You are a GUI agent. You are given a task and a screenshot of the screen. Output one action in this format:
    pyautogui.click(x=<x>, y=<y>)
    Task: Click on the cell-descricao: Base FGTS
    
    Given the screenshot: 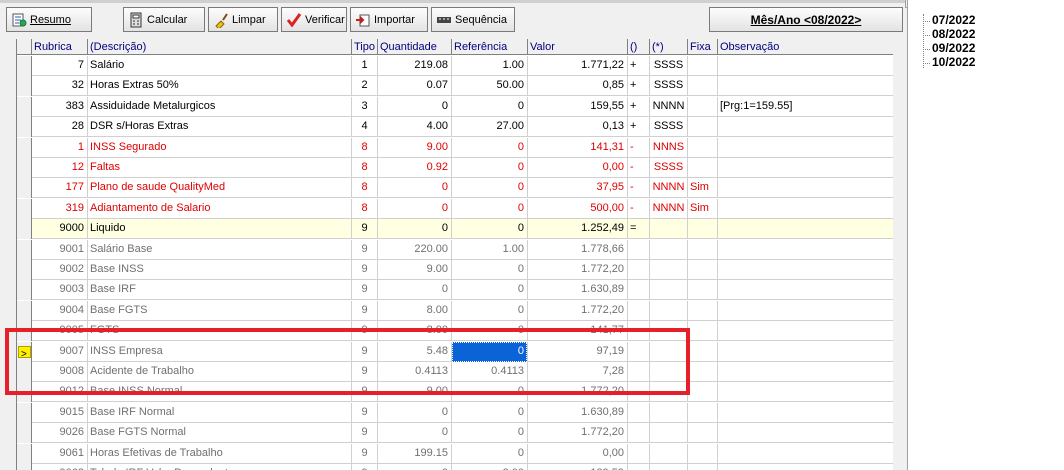 What is the action you would take?
    pyautogui.click(x=220, y=310)
    